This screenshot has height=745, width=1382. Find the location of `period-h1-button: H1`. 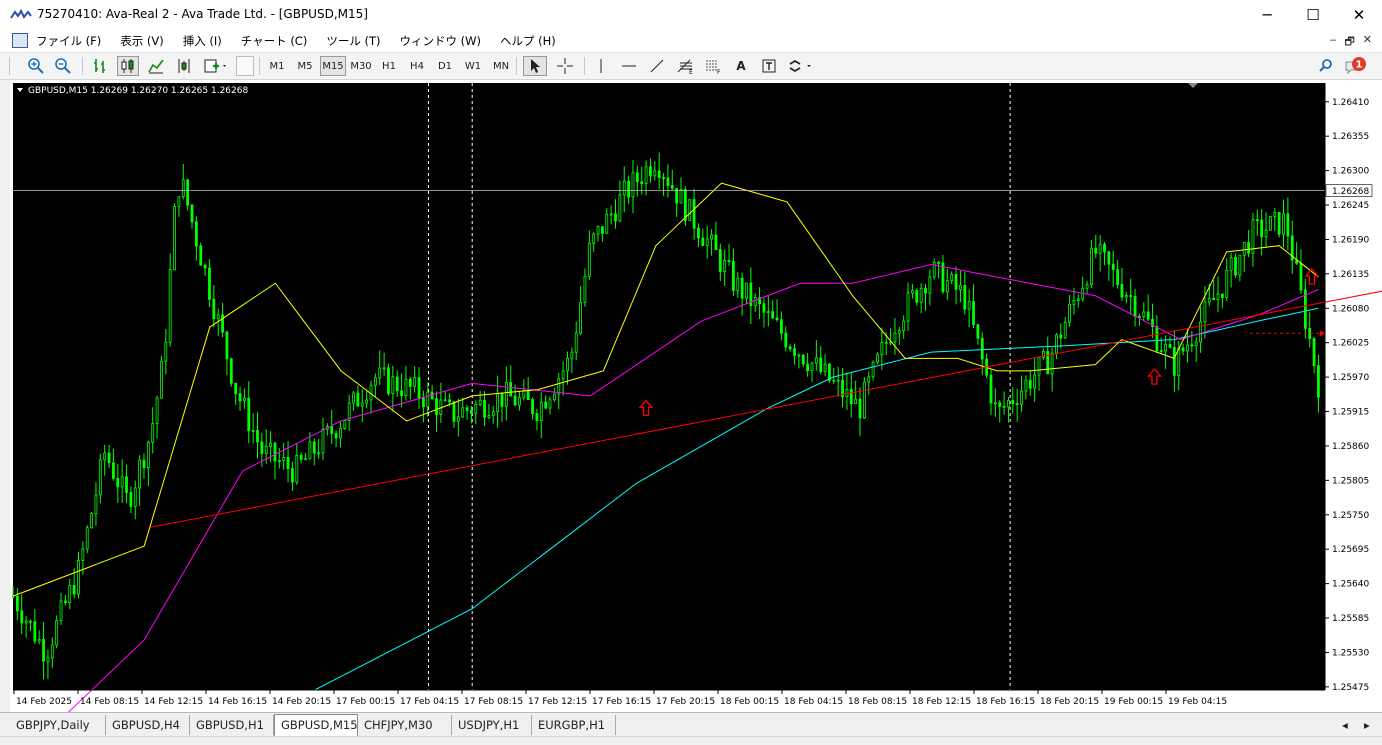

period-h1-button: H1 is located at coordinates (389, 66).